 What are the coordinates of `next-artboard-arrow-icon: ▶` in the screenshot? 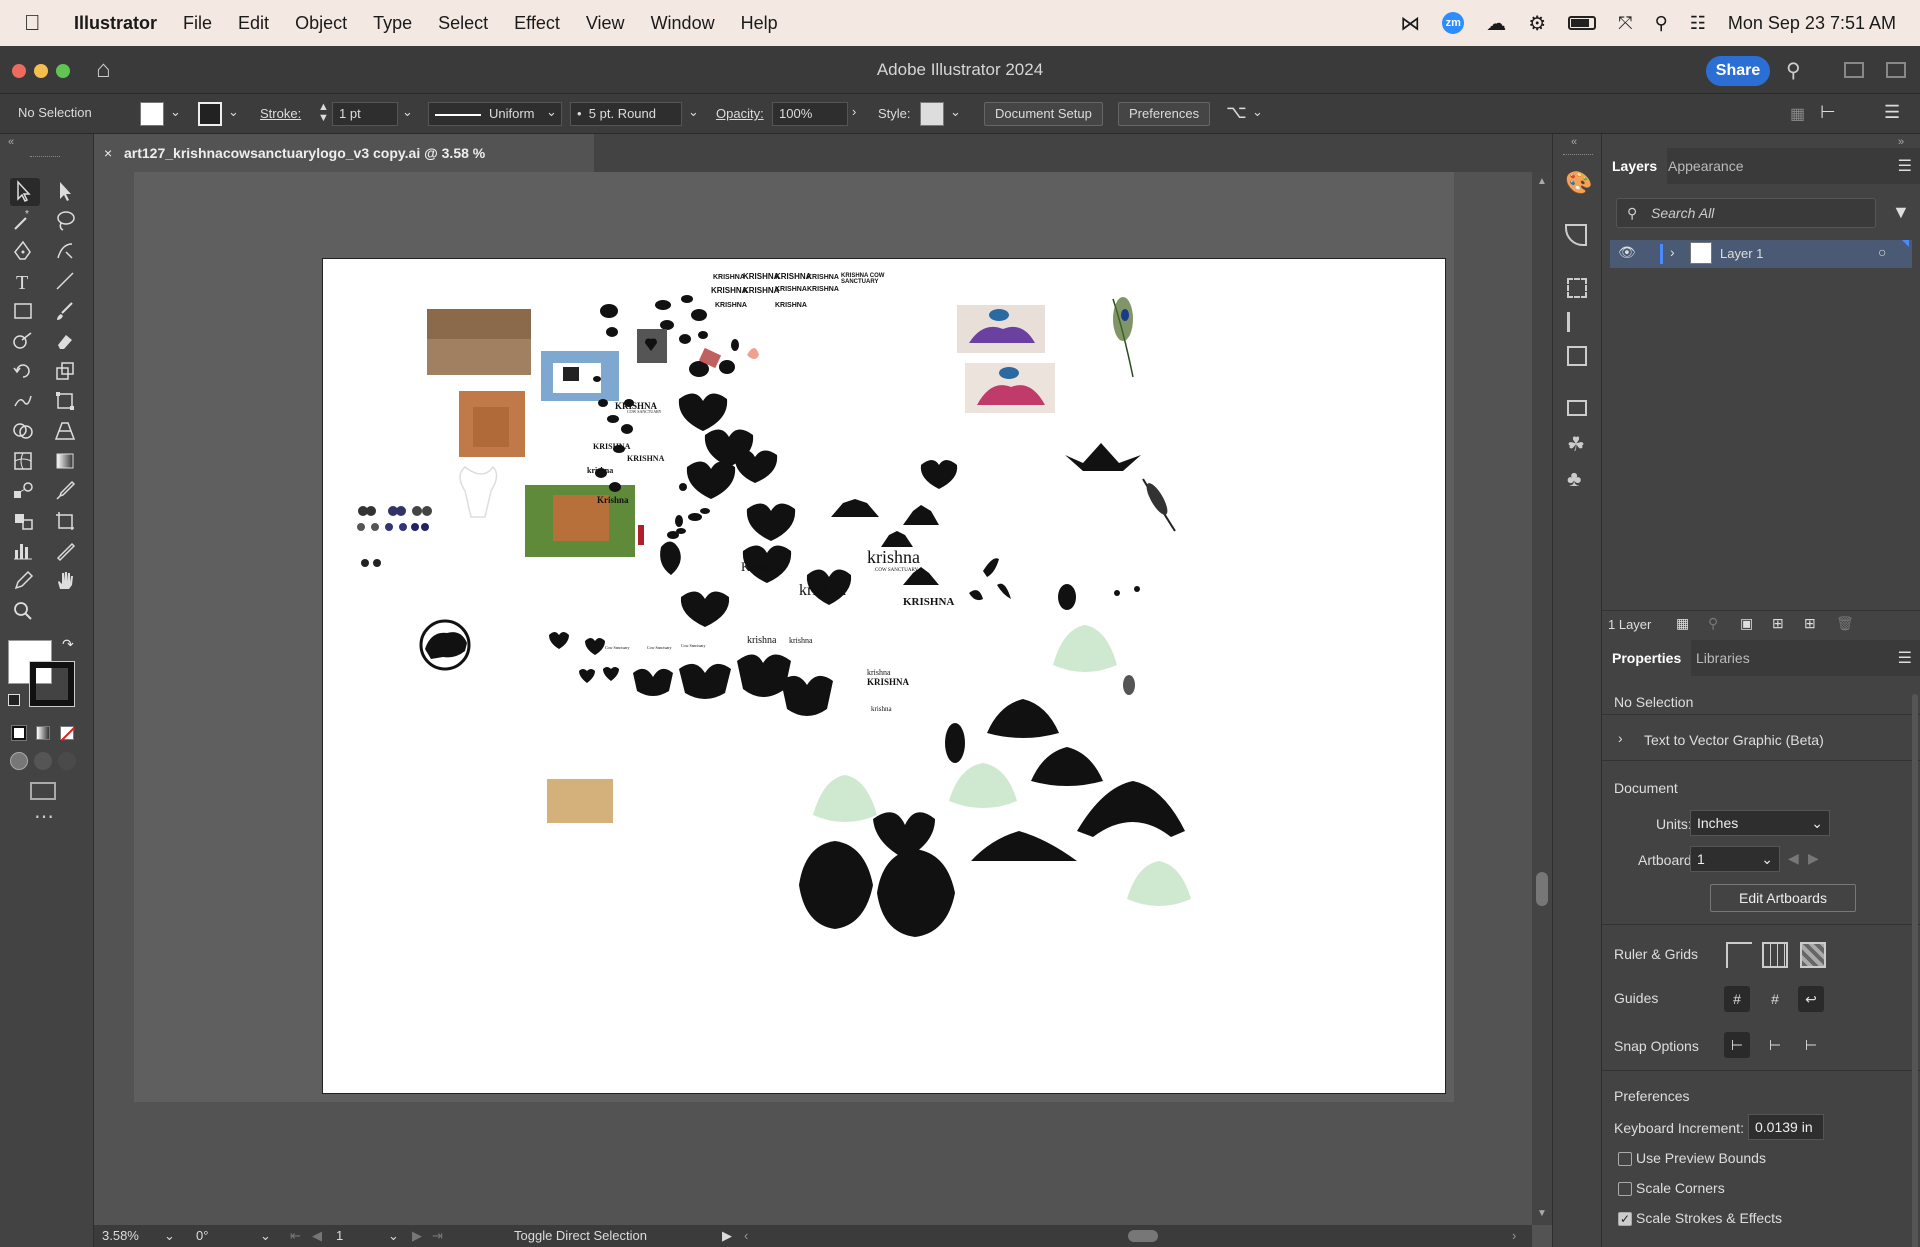 It's located at (1813, 858).